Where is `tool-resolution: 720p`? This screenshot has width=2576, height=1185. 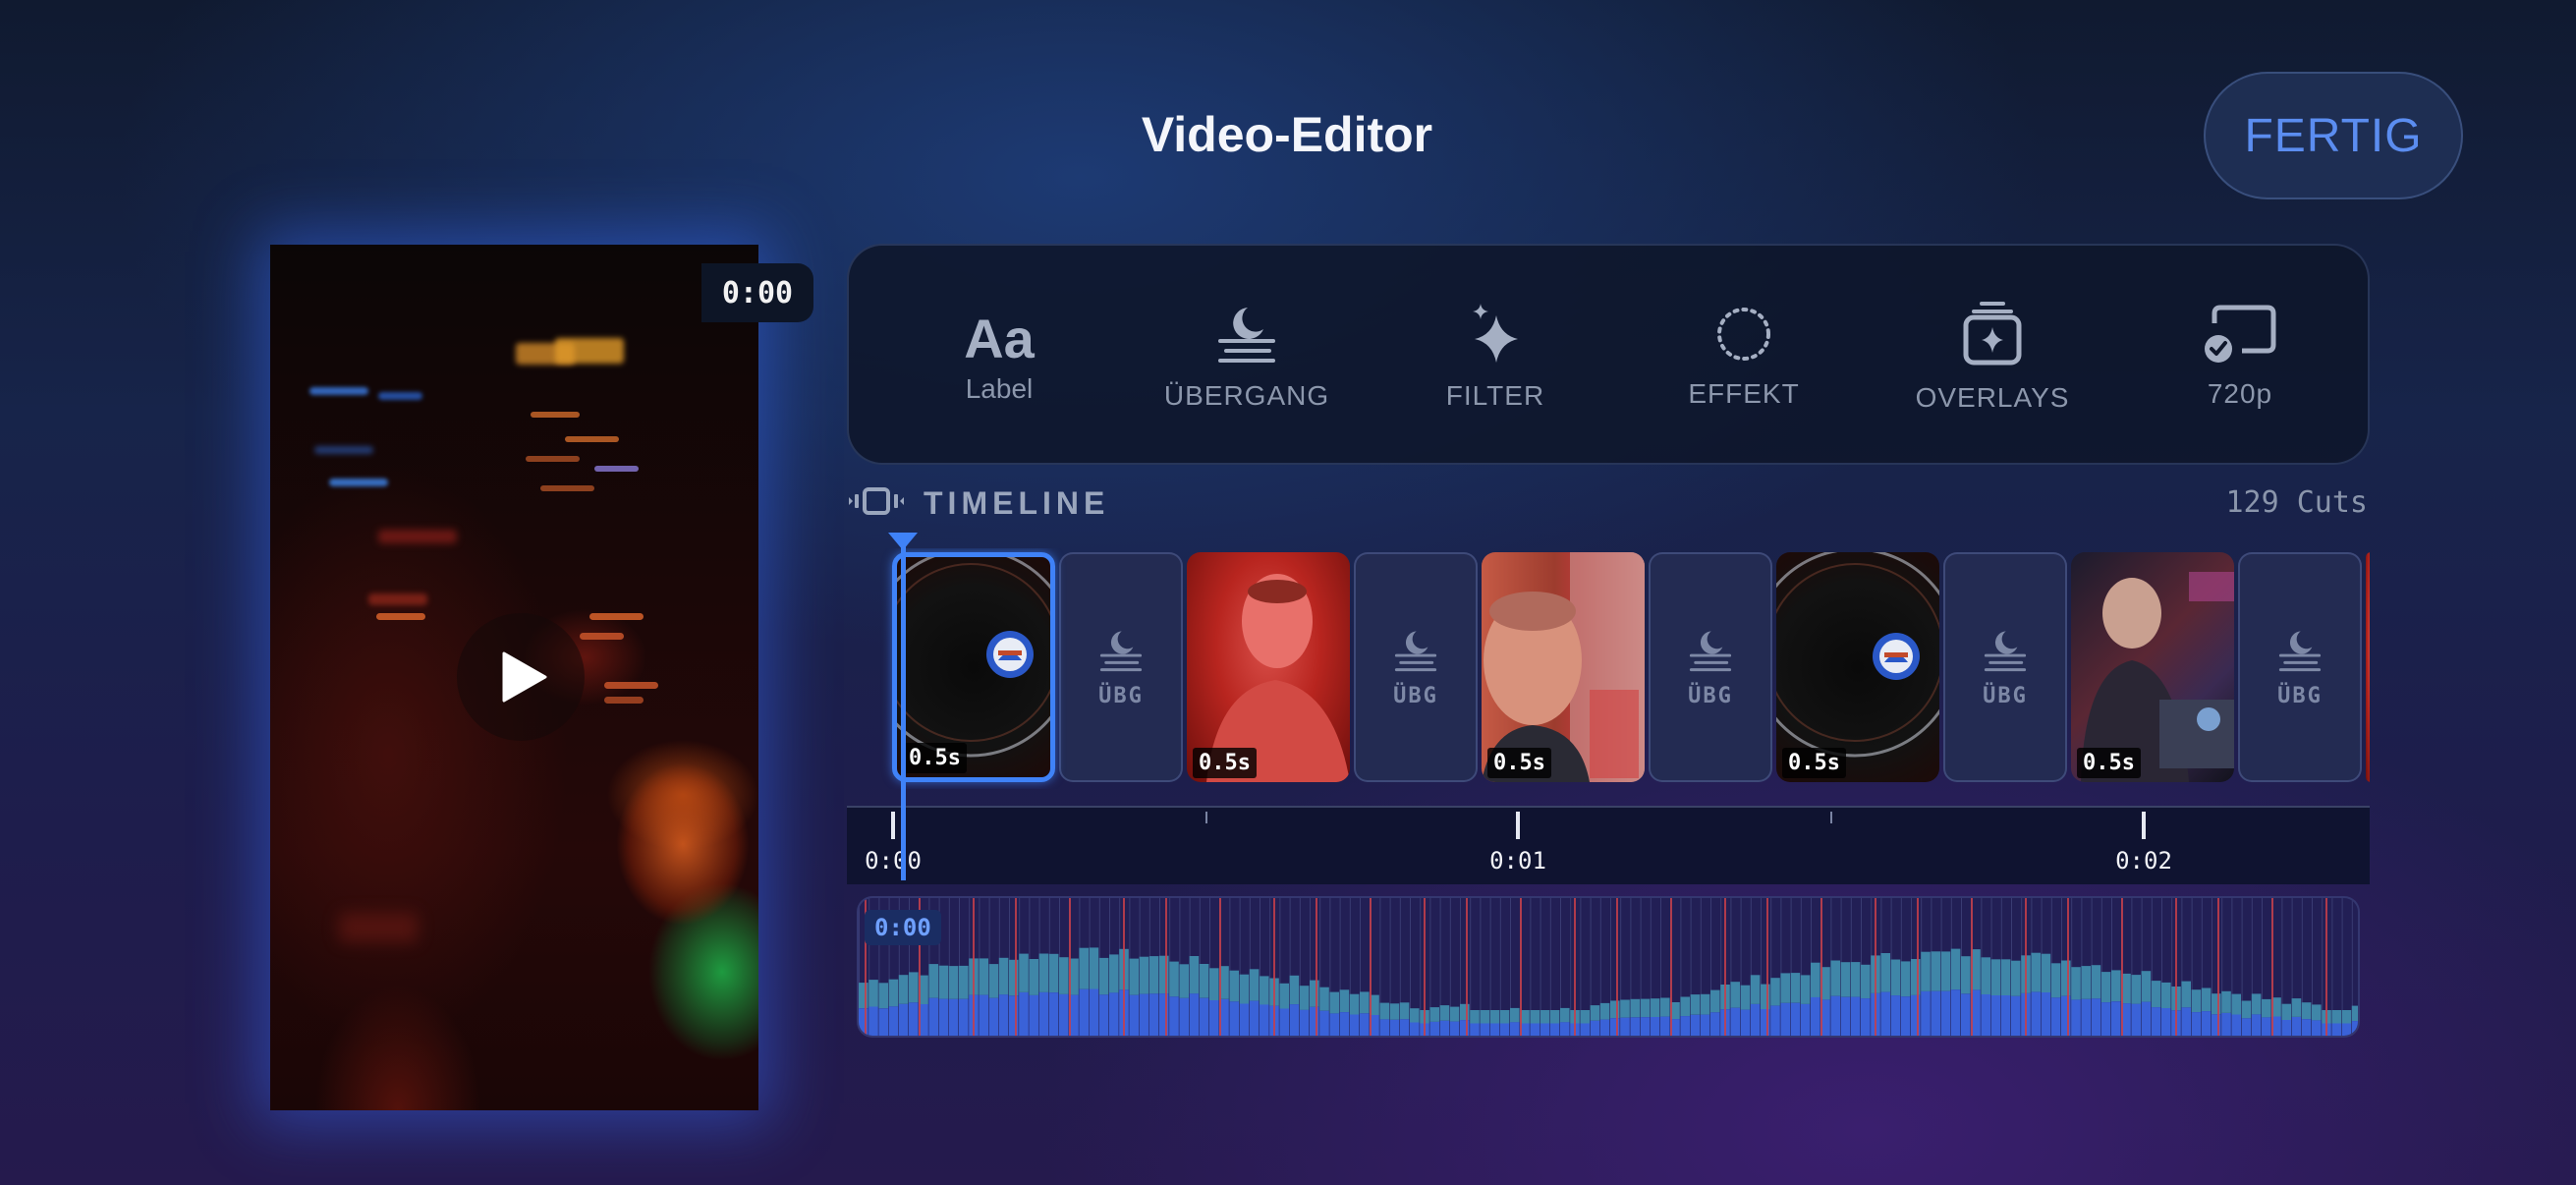 tool-resolution: 720p is located at coordinates (2240, 356).